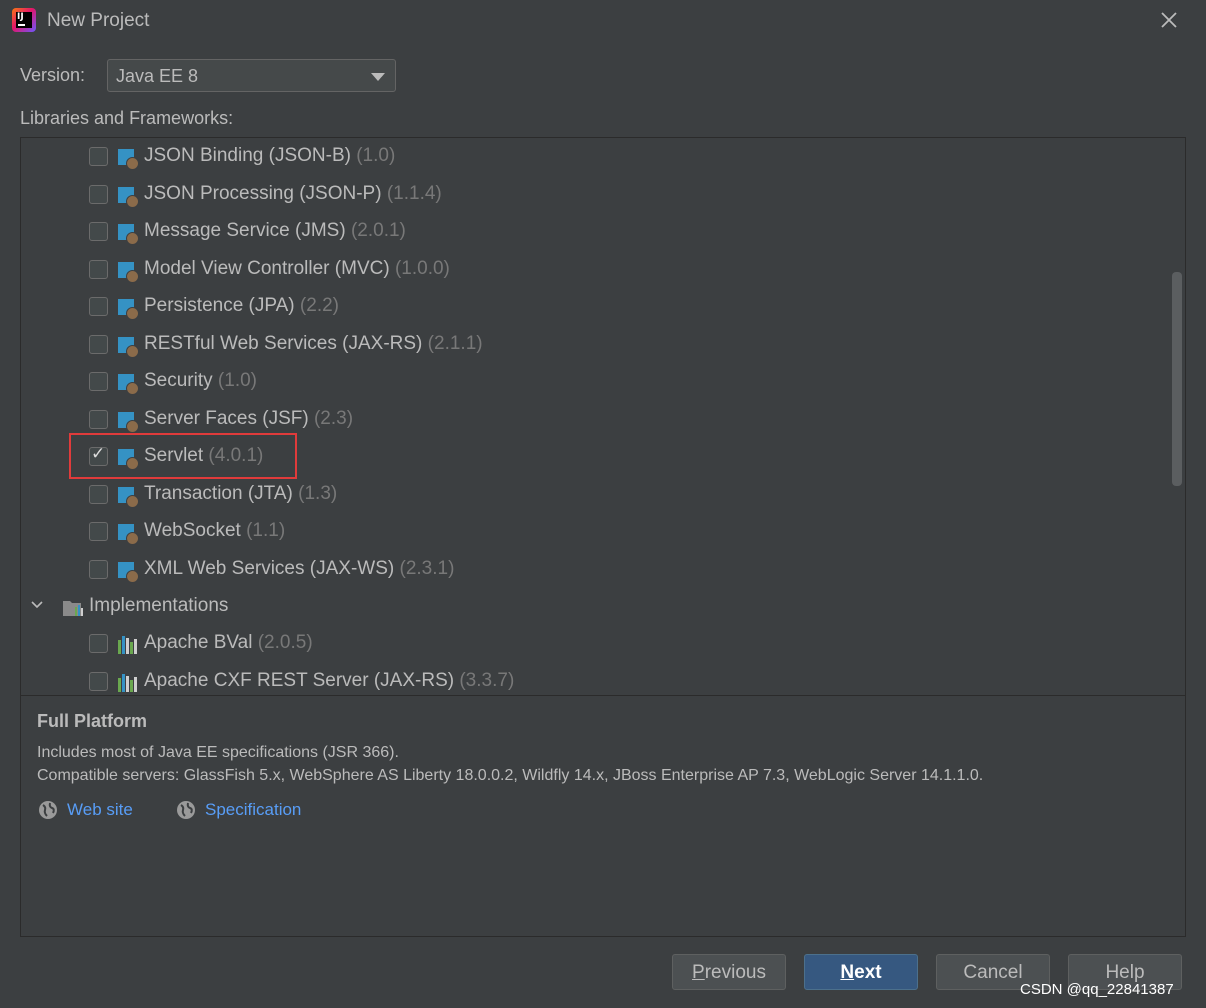  What do you see at coordinates (183, 456) in the screenshot?
I see `servlet-highlight-box` at bounding box center [183, 456].